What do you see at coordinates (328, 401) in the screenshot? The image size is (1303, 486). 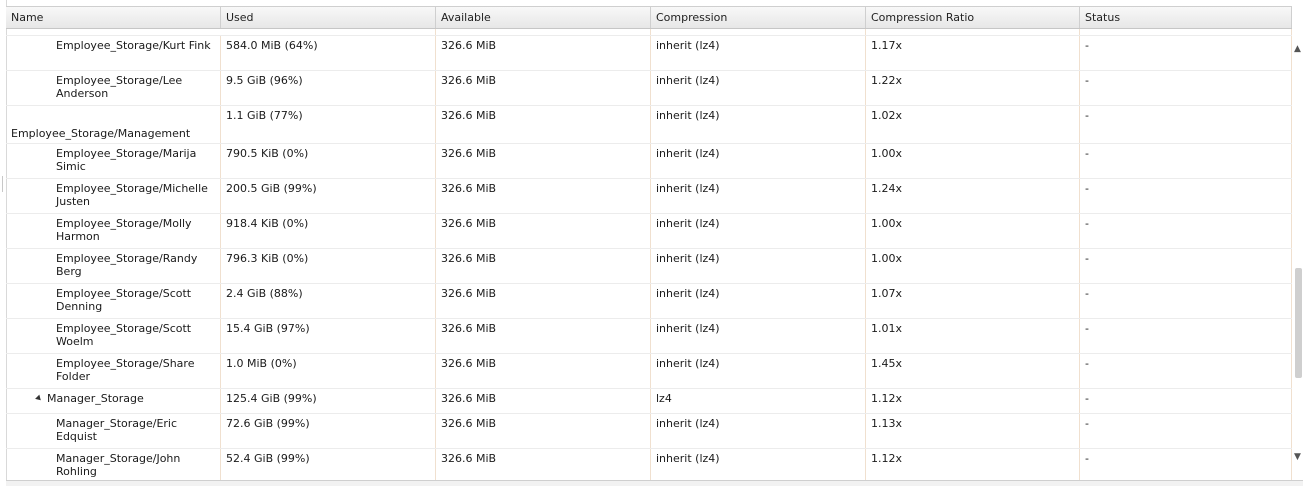 I see `cell-used: 125.4 GiB (99%)` at bounding box center [328, 401].